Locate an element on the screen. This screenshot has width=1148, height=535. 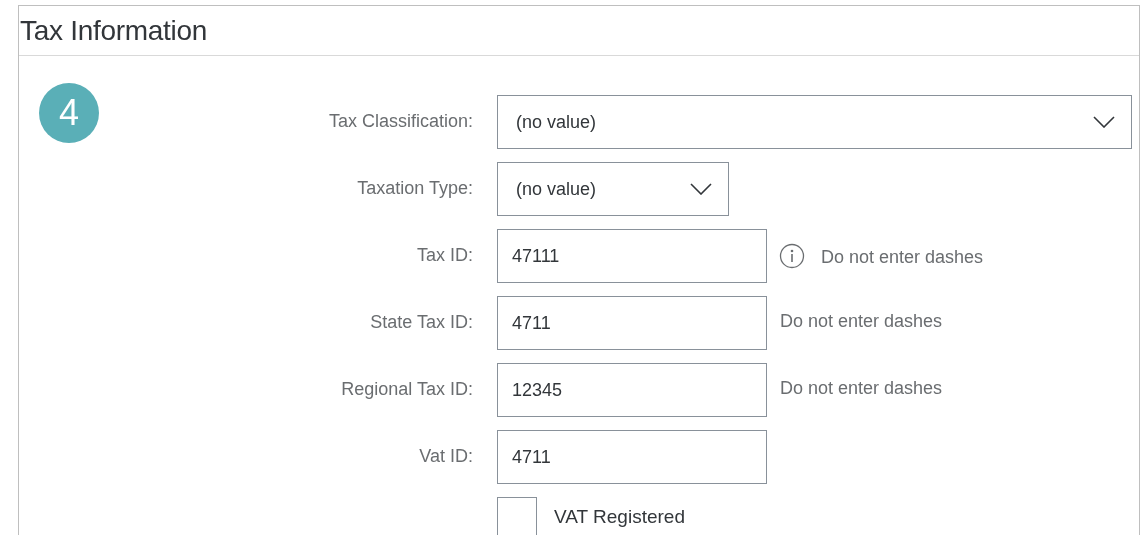
section-title: Tax Information is located at coordinates (113, 30).